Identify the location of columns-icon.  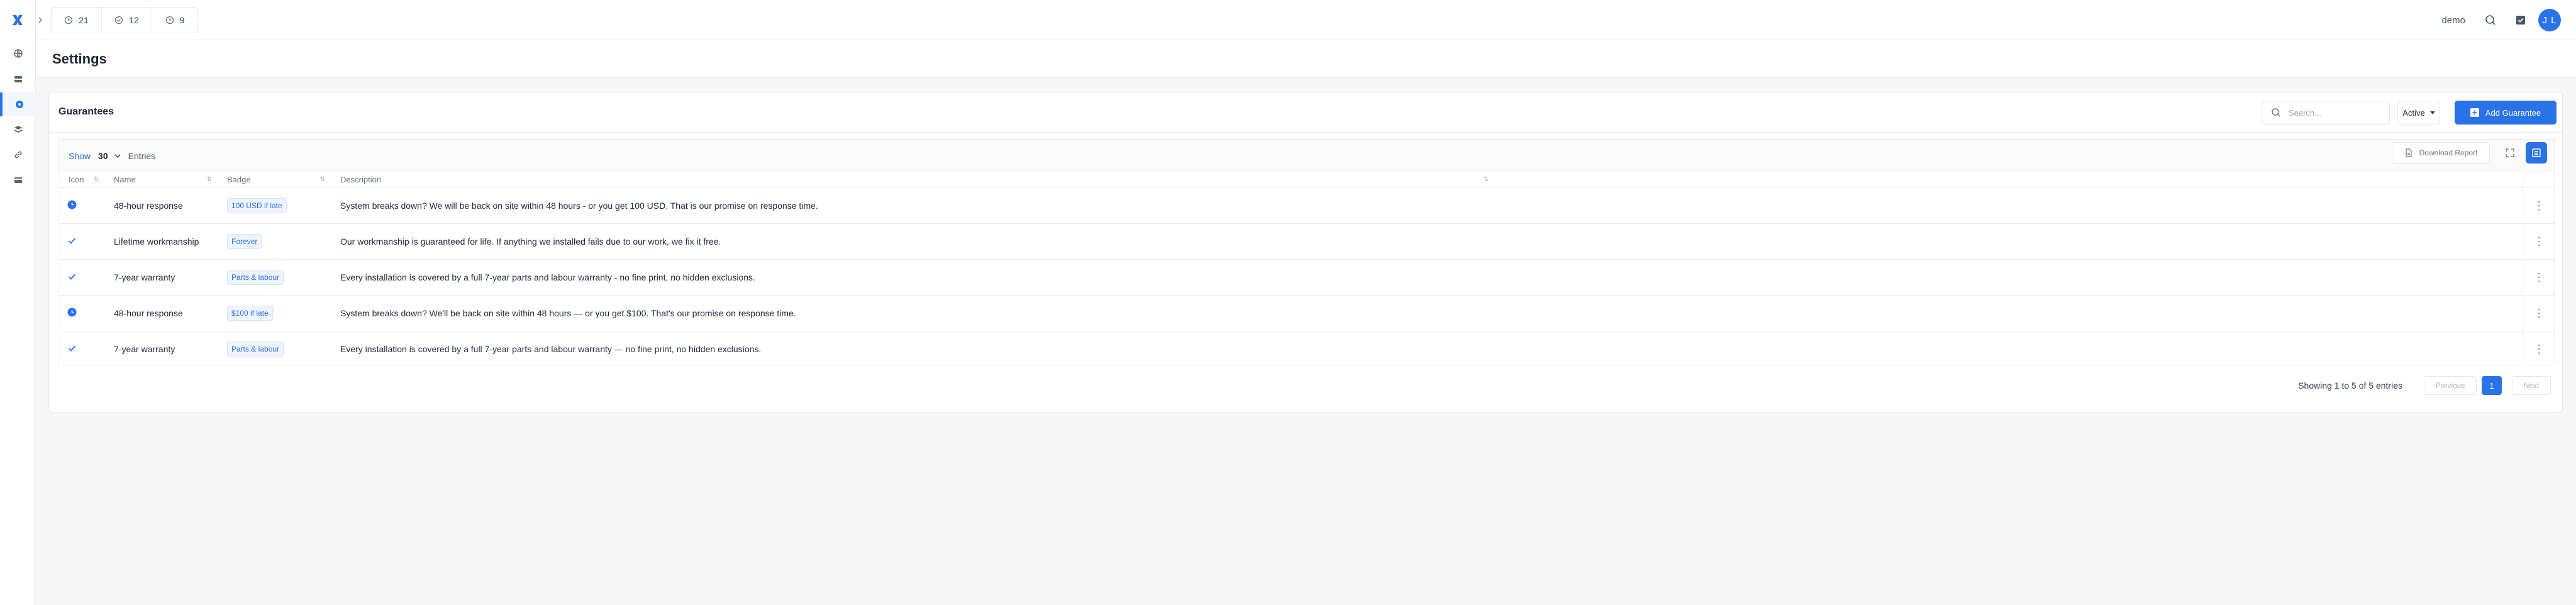
(2536, 152).